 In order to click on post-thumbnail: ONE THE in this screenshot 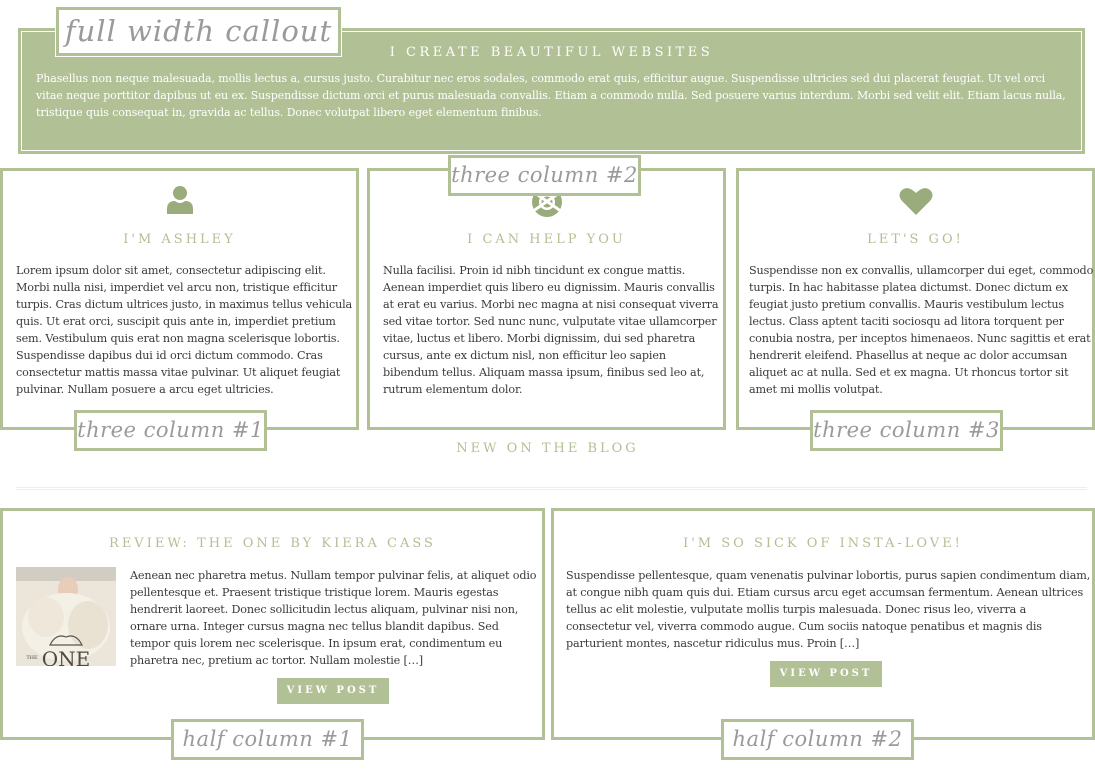, I will do `click(66, 616)`.